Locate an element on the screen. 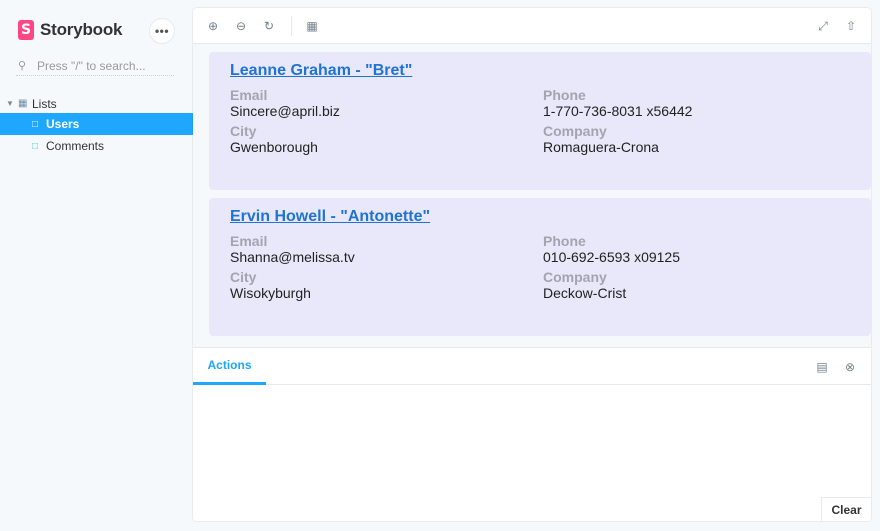 The width and height of the screenshot is (880, 531). brand: S Storybook is located at coordinates (70, 30).